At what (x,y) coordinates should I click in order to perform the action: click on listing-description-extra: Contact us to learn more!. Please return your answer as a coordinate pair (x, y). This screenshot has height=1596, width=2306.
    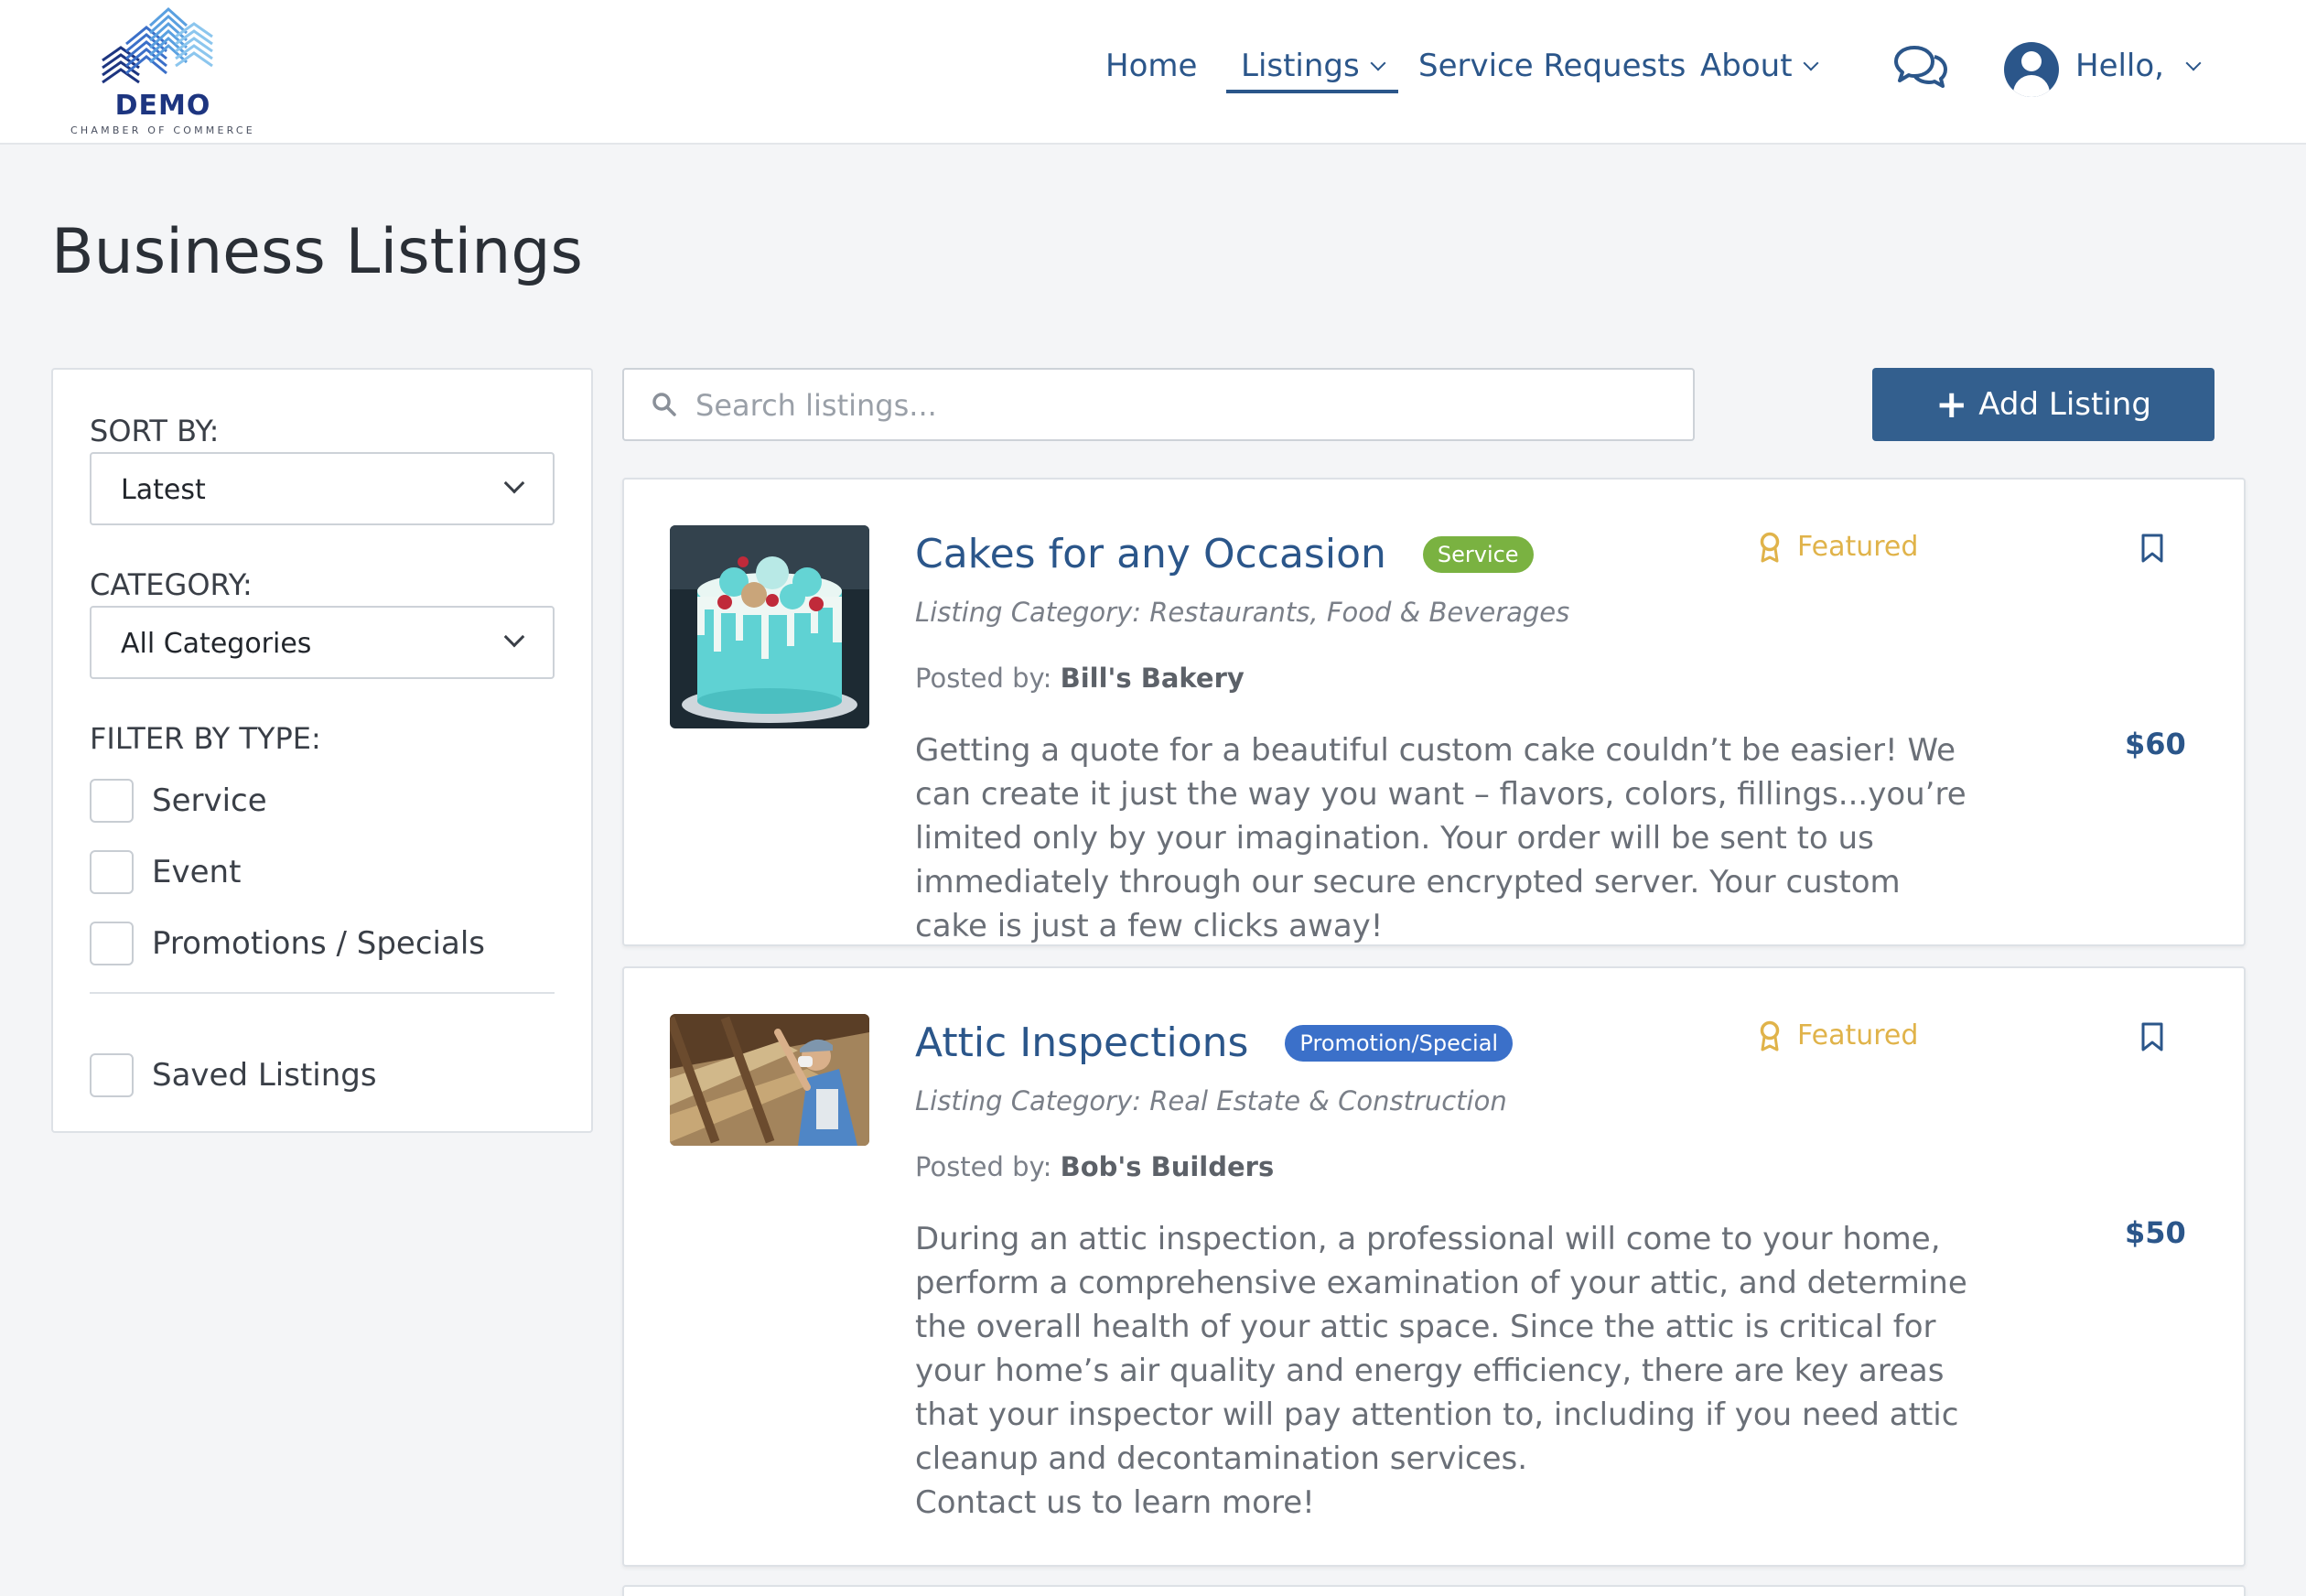
    Looking at the image, I should click on (1115, 1502).